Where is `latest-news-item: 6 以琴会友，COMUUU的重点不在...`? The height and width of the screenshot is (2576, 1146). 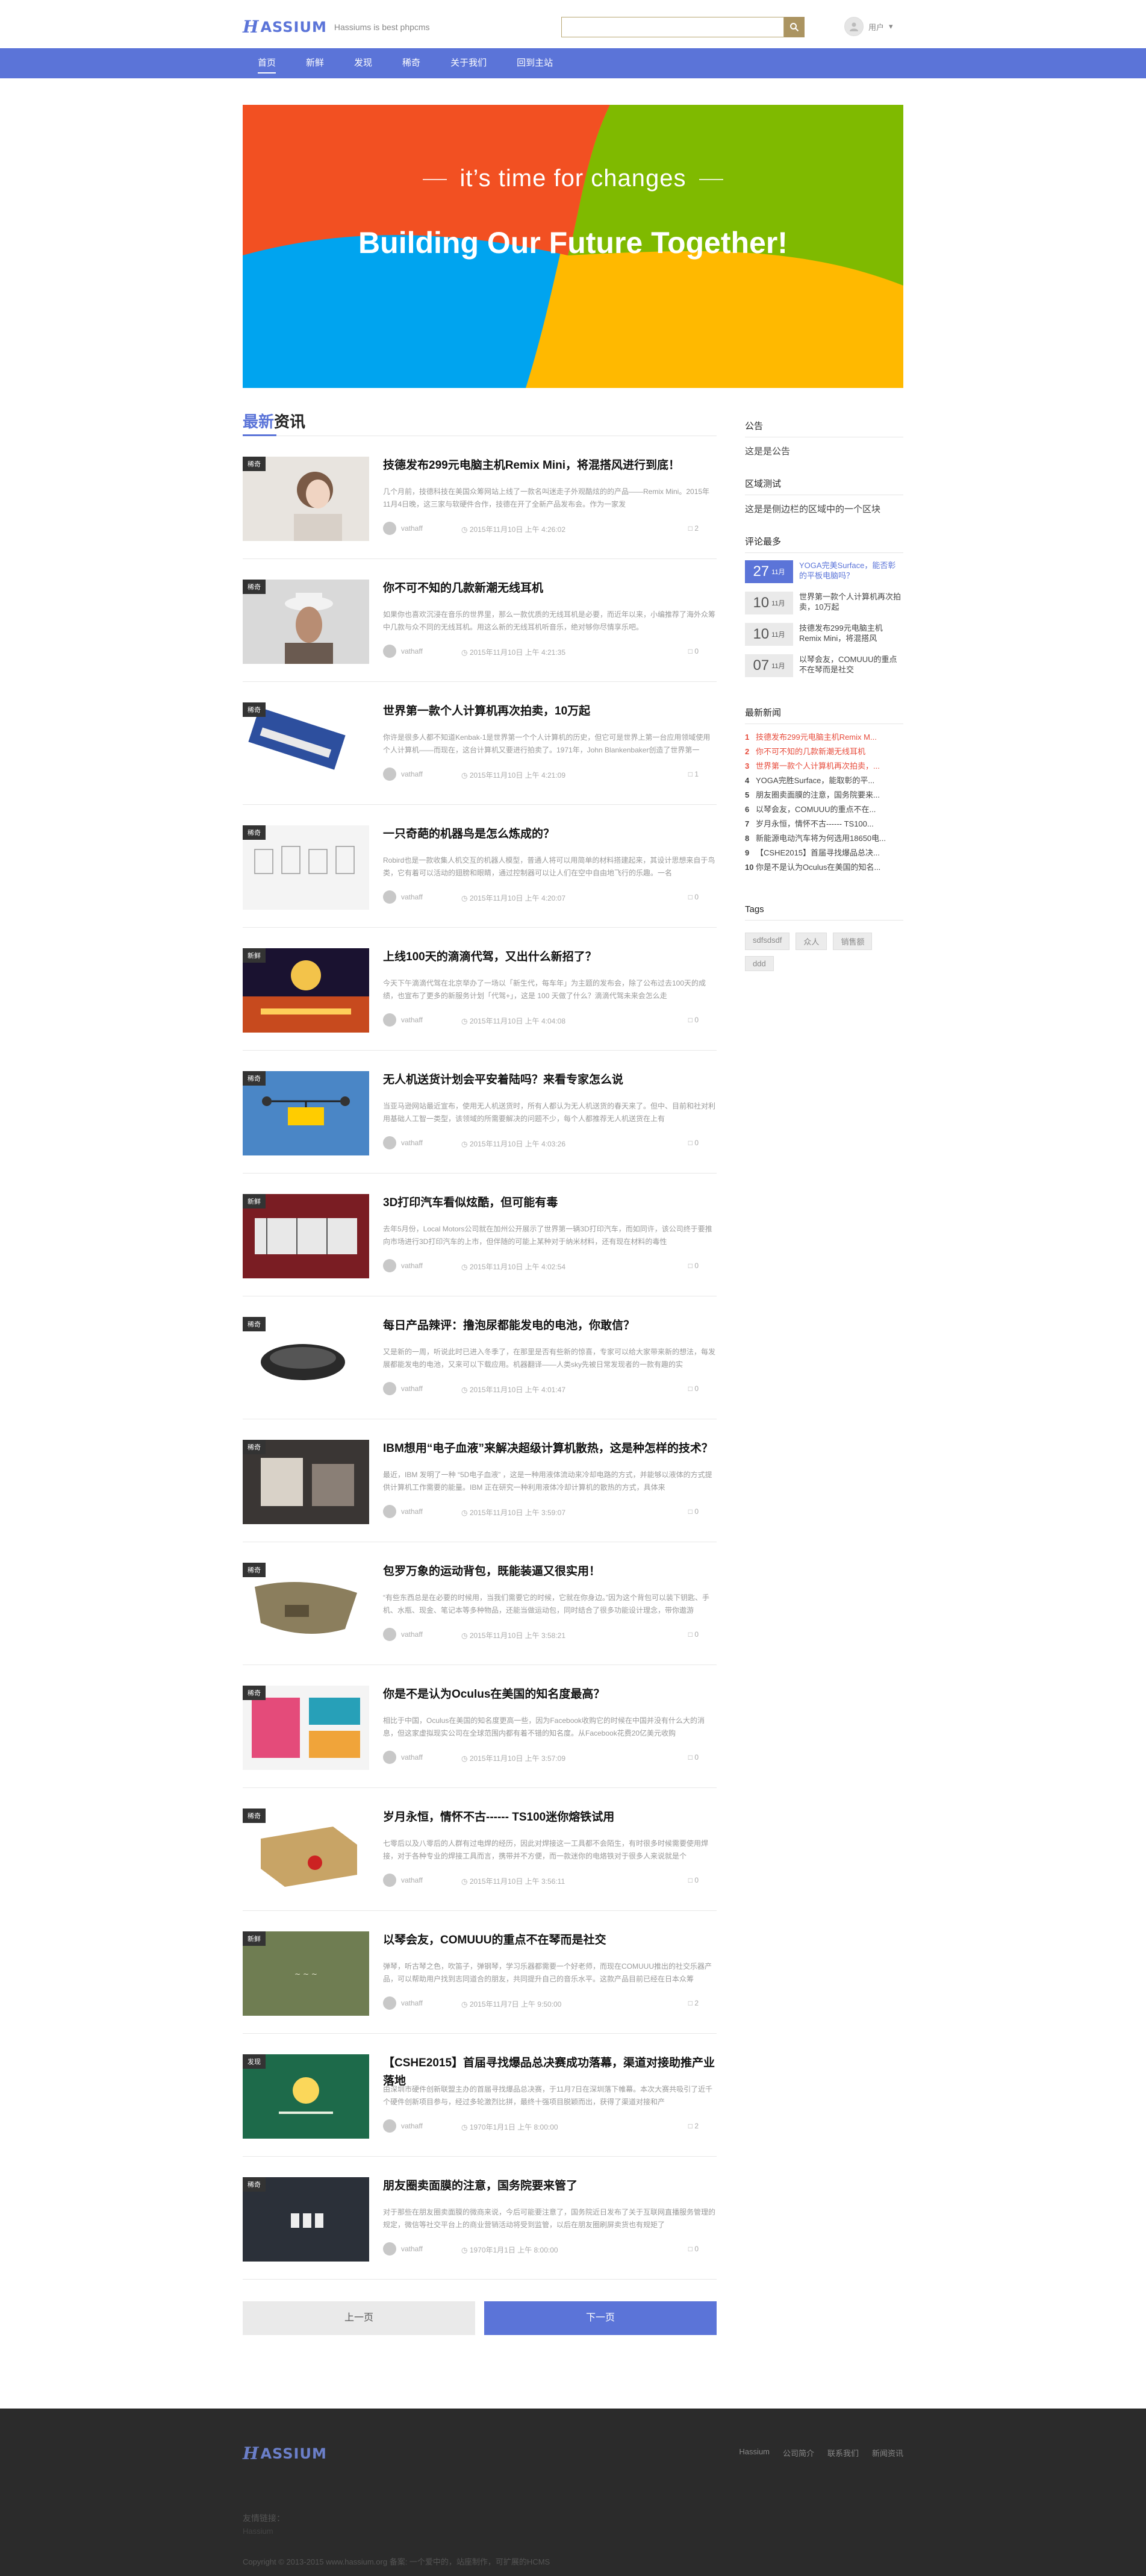 latest-news-item: 6 以琴会友，COMUUU的重点不在... is located at coordinates (824, 810).